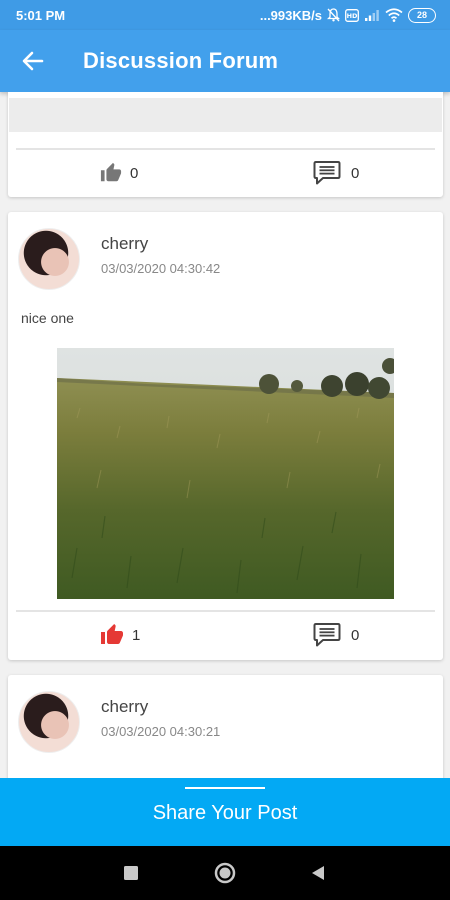 This screenshot has width=450, height=900. I want to click on back-triangle-icon, so click(318, 873).